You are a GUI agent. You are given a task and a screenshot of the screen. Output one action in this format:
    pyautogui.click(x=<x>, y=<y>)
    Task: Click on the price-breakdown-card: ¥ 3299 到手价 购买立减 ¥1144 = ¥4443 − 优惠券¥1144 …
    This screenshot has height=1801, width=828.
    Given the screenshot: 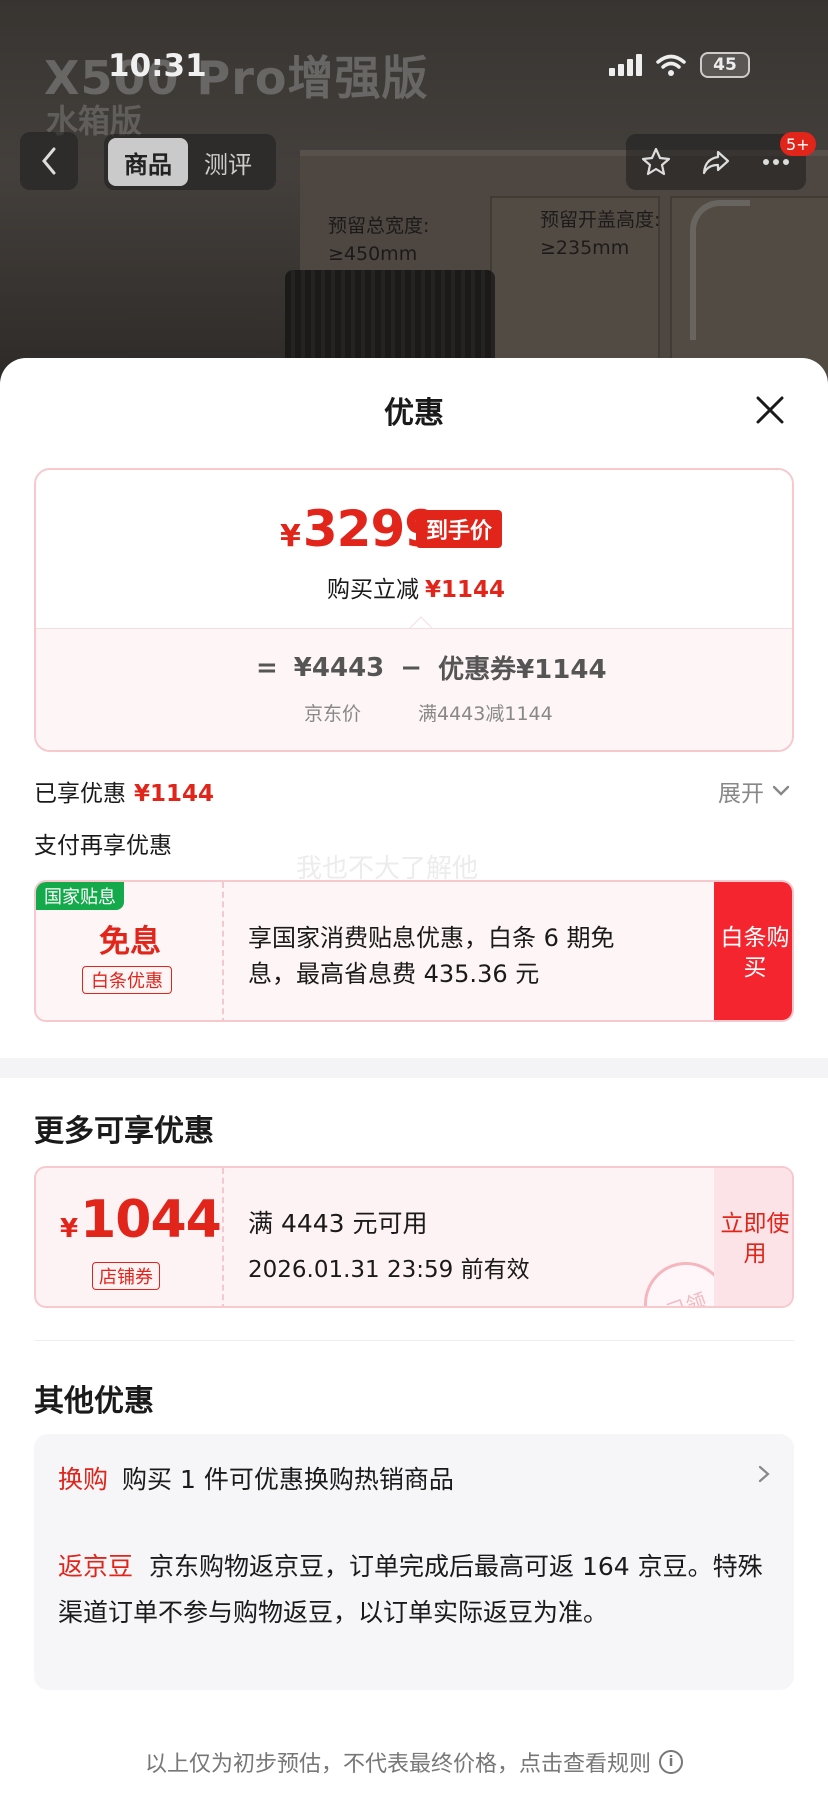 What is the action you would take?
    pyautogui.click(x=414, y=610)
    